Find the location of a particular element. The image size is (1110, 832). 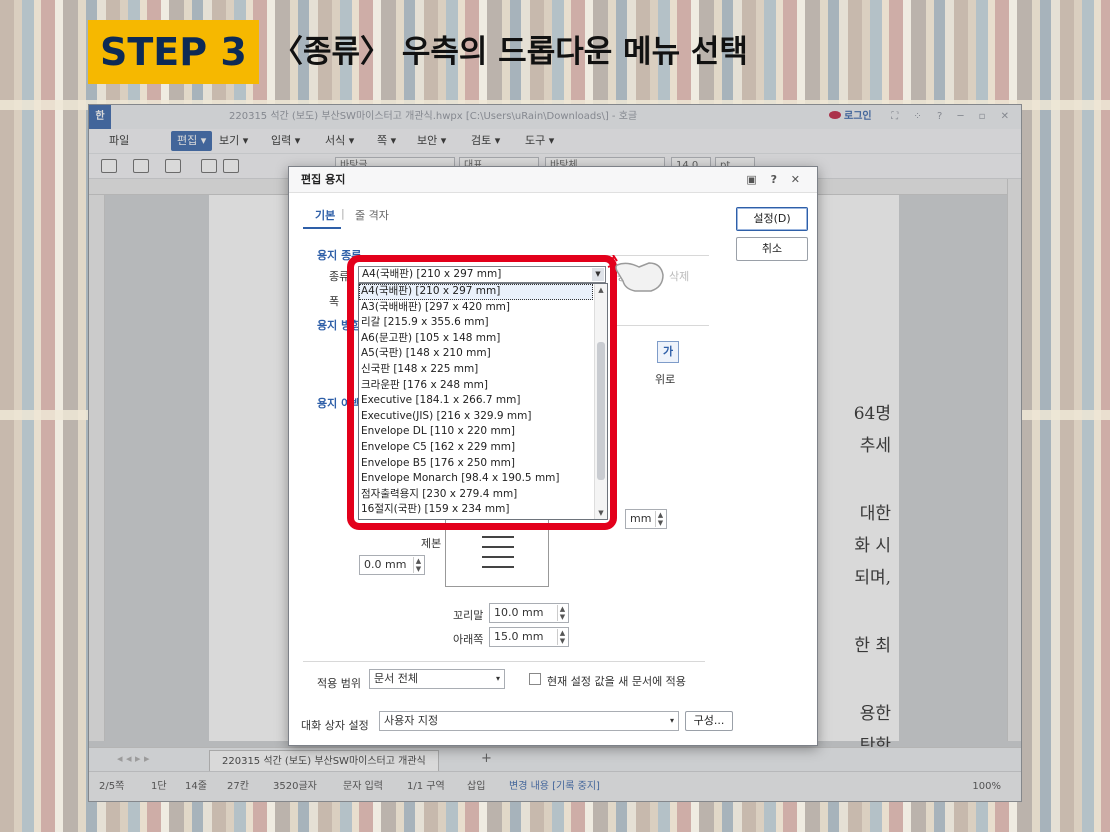

margin-spin: mm ▲ ▼ is located at coordinates (646, 519).